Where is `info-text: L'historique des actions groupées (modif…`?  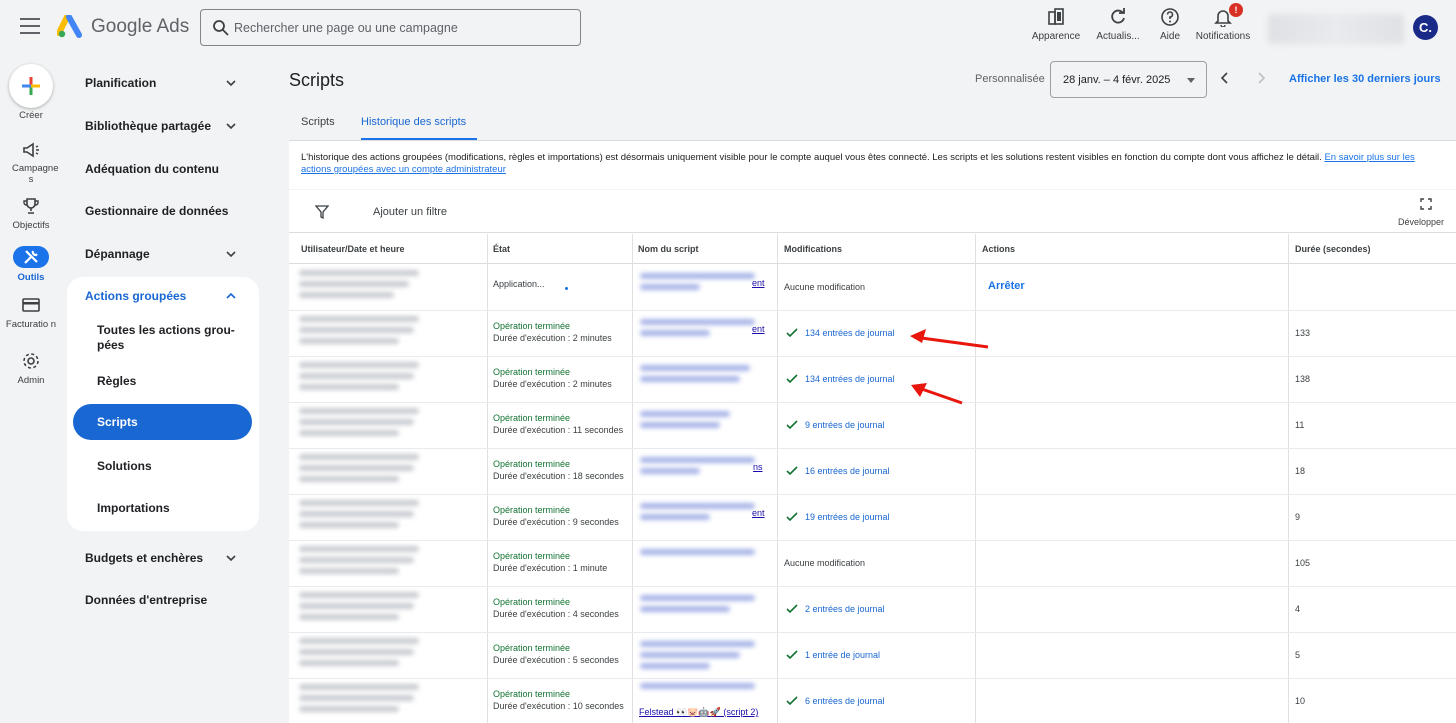 info-text: L'historique des actions groupées (modif… is located at coordinates (811, 157).